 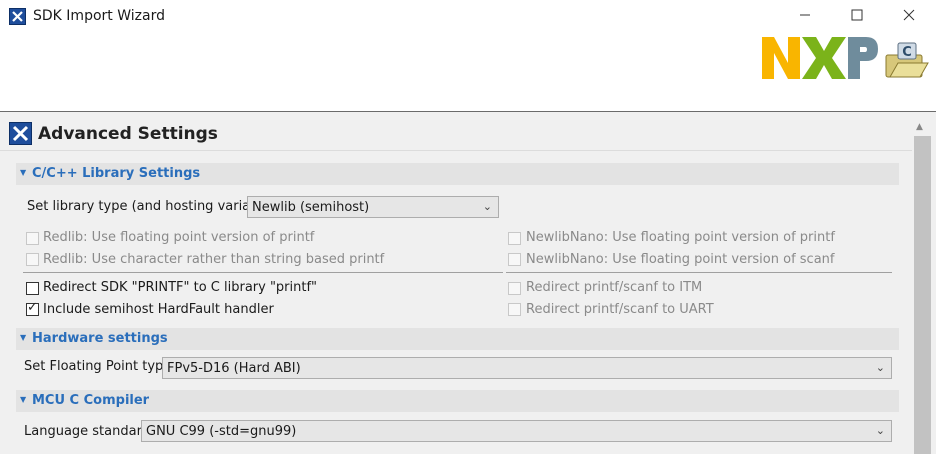 What do you see at coordinates (516, 431) in the screenshot?
I see `language-standard-select: GNU C99 (-std=gnu99) ⌄` at bounding box center [516, 431].